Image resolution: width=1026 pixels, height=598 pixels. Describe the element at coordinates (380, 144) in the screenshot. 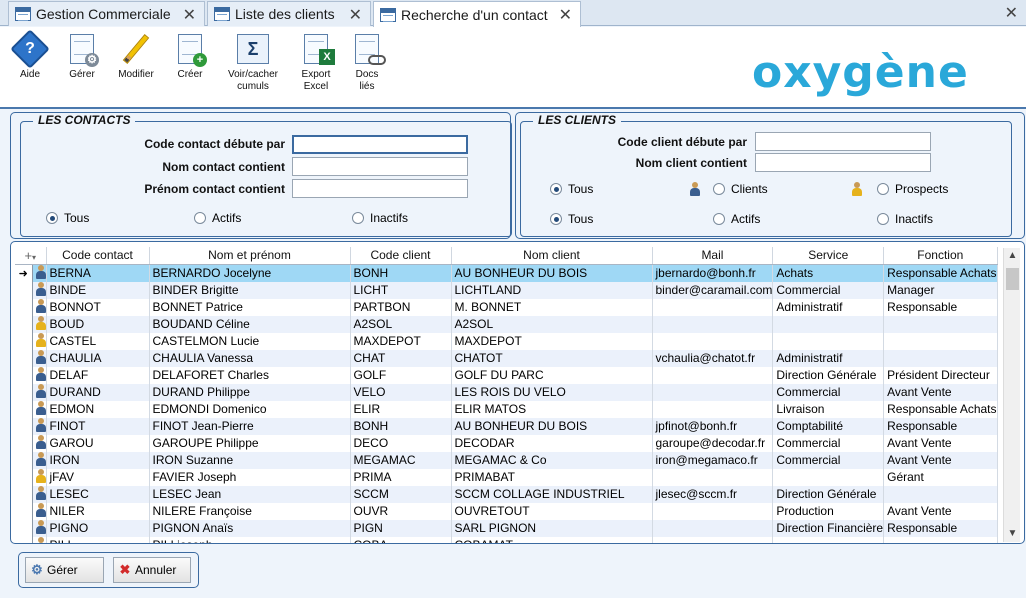

I see `code-contact-input` at that location.